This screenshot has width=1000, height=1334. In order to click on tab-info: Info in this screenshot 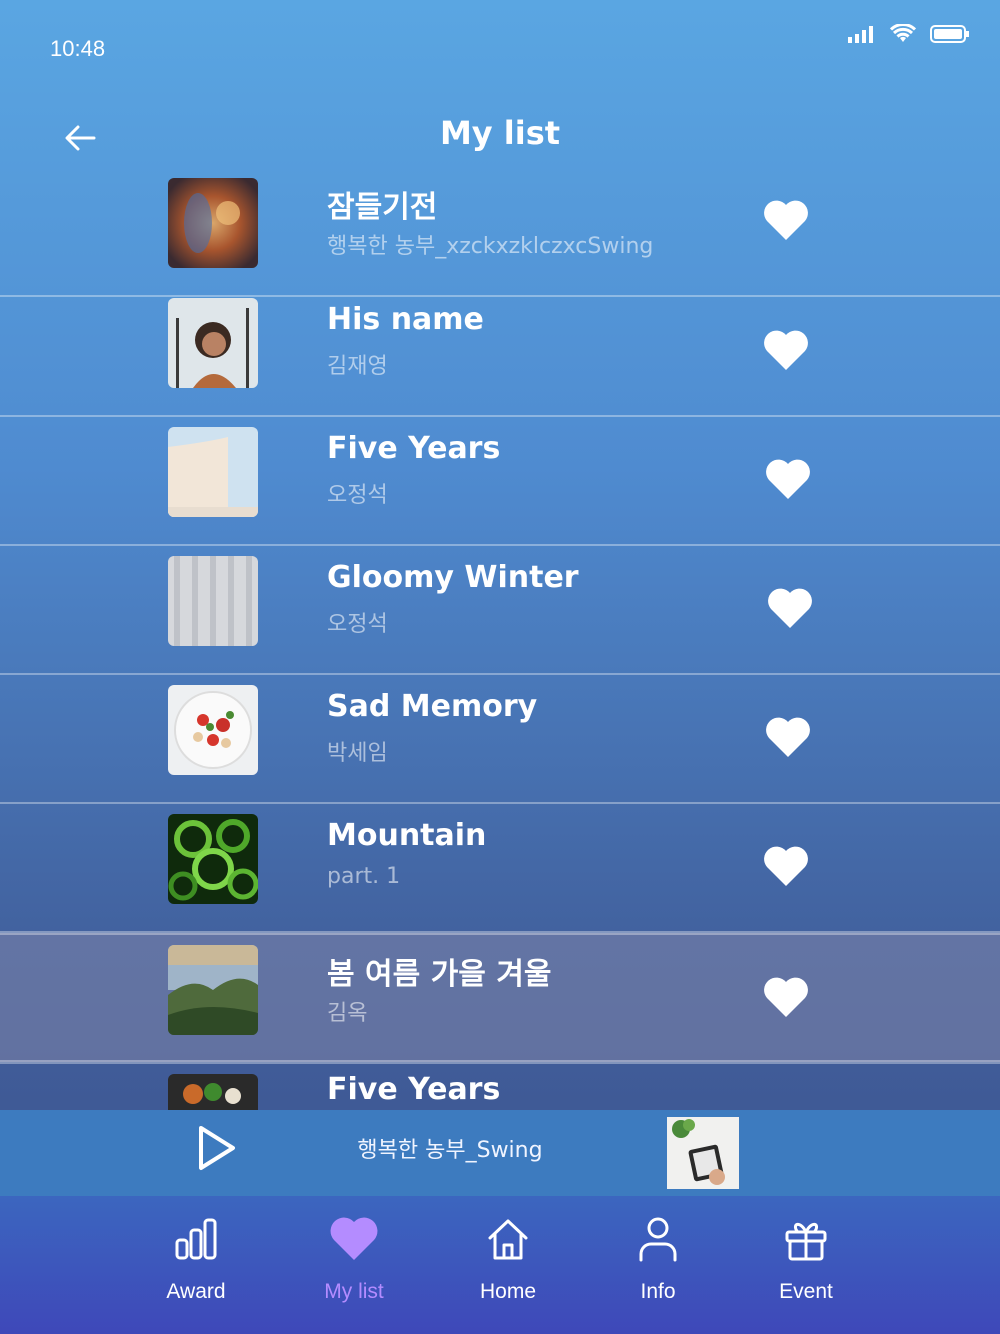, I will do `click(658, 1259)`.